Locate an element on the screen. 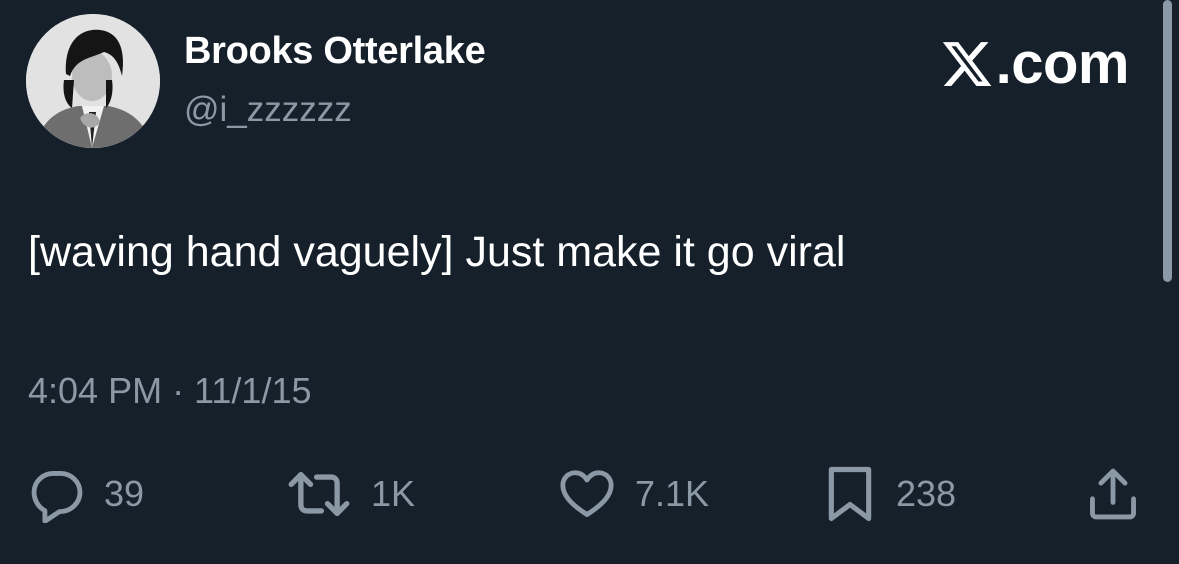 This screenshot has height=564, width=1179. bookmark-icon is located at coordinates (850, 494).